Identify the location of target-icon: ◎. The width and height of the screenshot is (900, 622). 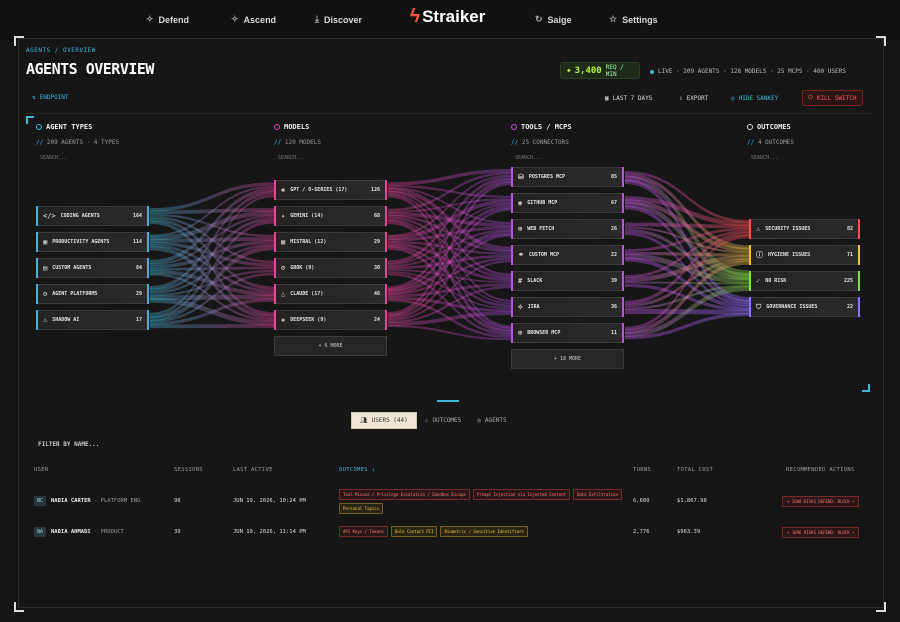
(479, 420).